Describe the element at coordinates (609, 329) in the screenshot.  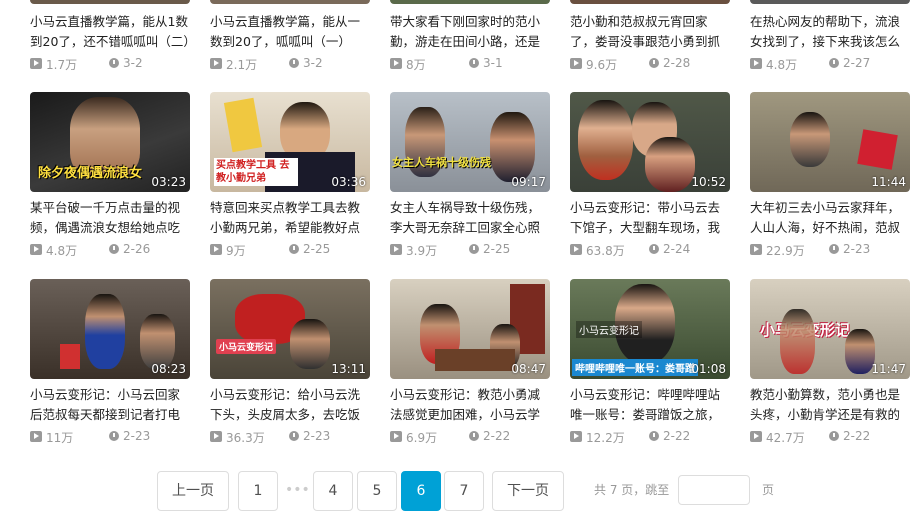
I see `channel-watermark: 小马云变形记` at that location.